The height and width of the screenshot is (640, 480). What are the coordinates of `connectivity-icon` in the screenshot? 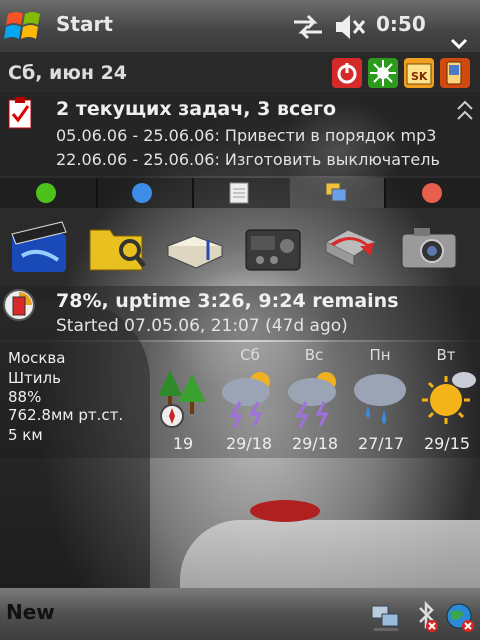 It's located at (308, 27).